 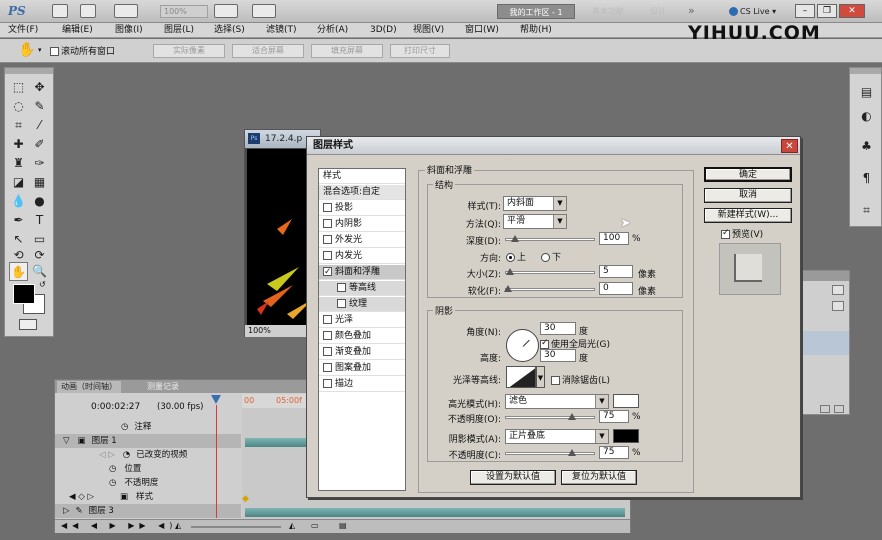 What do you see at coordinates (24, 294) in the screenshot?
I see `foreground-color-swatch` at bounding box center [24, 294].